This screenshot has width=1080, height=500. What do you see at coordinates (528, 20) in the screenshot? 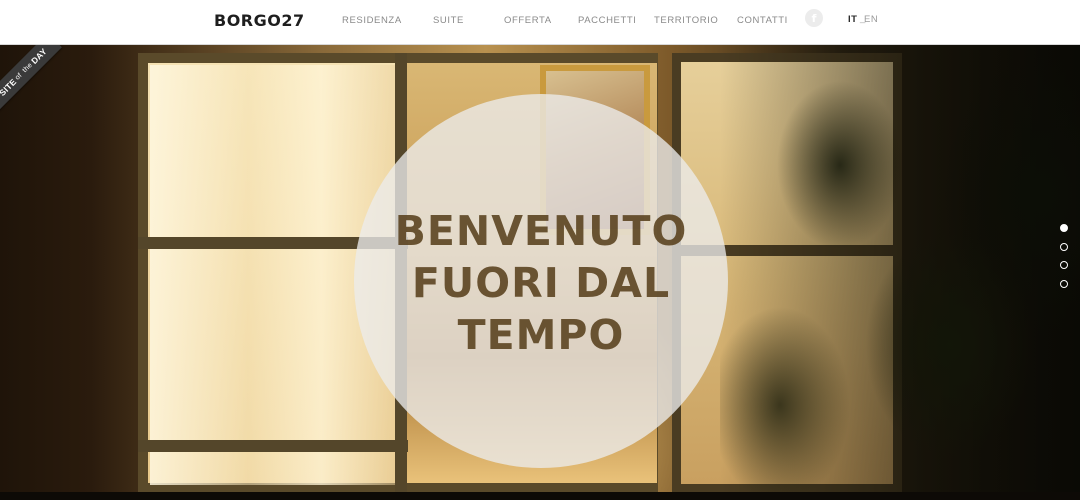
I see `nav-item-offerta: OFFERTA` at bounding box center [528, 20].